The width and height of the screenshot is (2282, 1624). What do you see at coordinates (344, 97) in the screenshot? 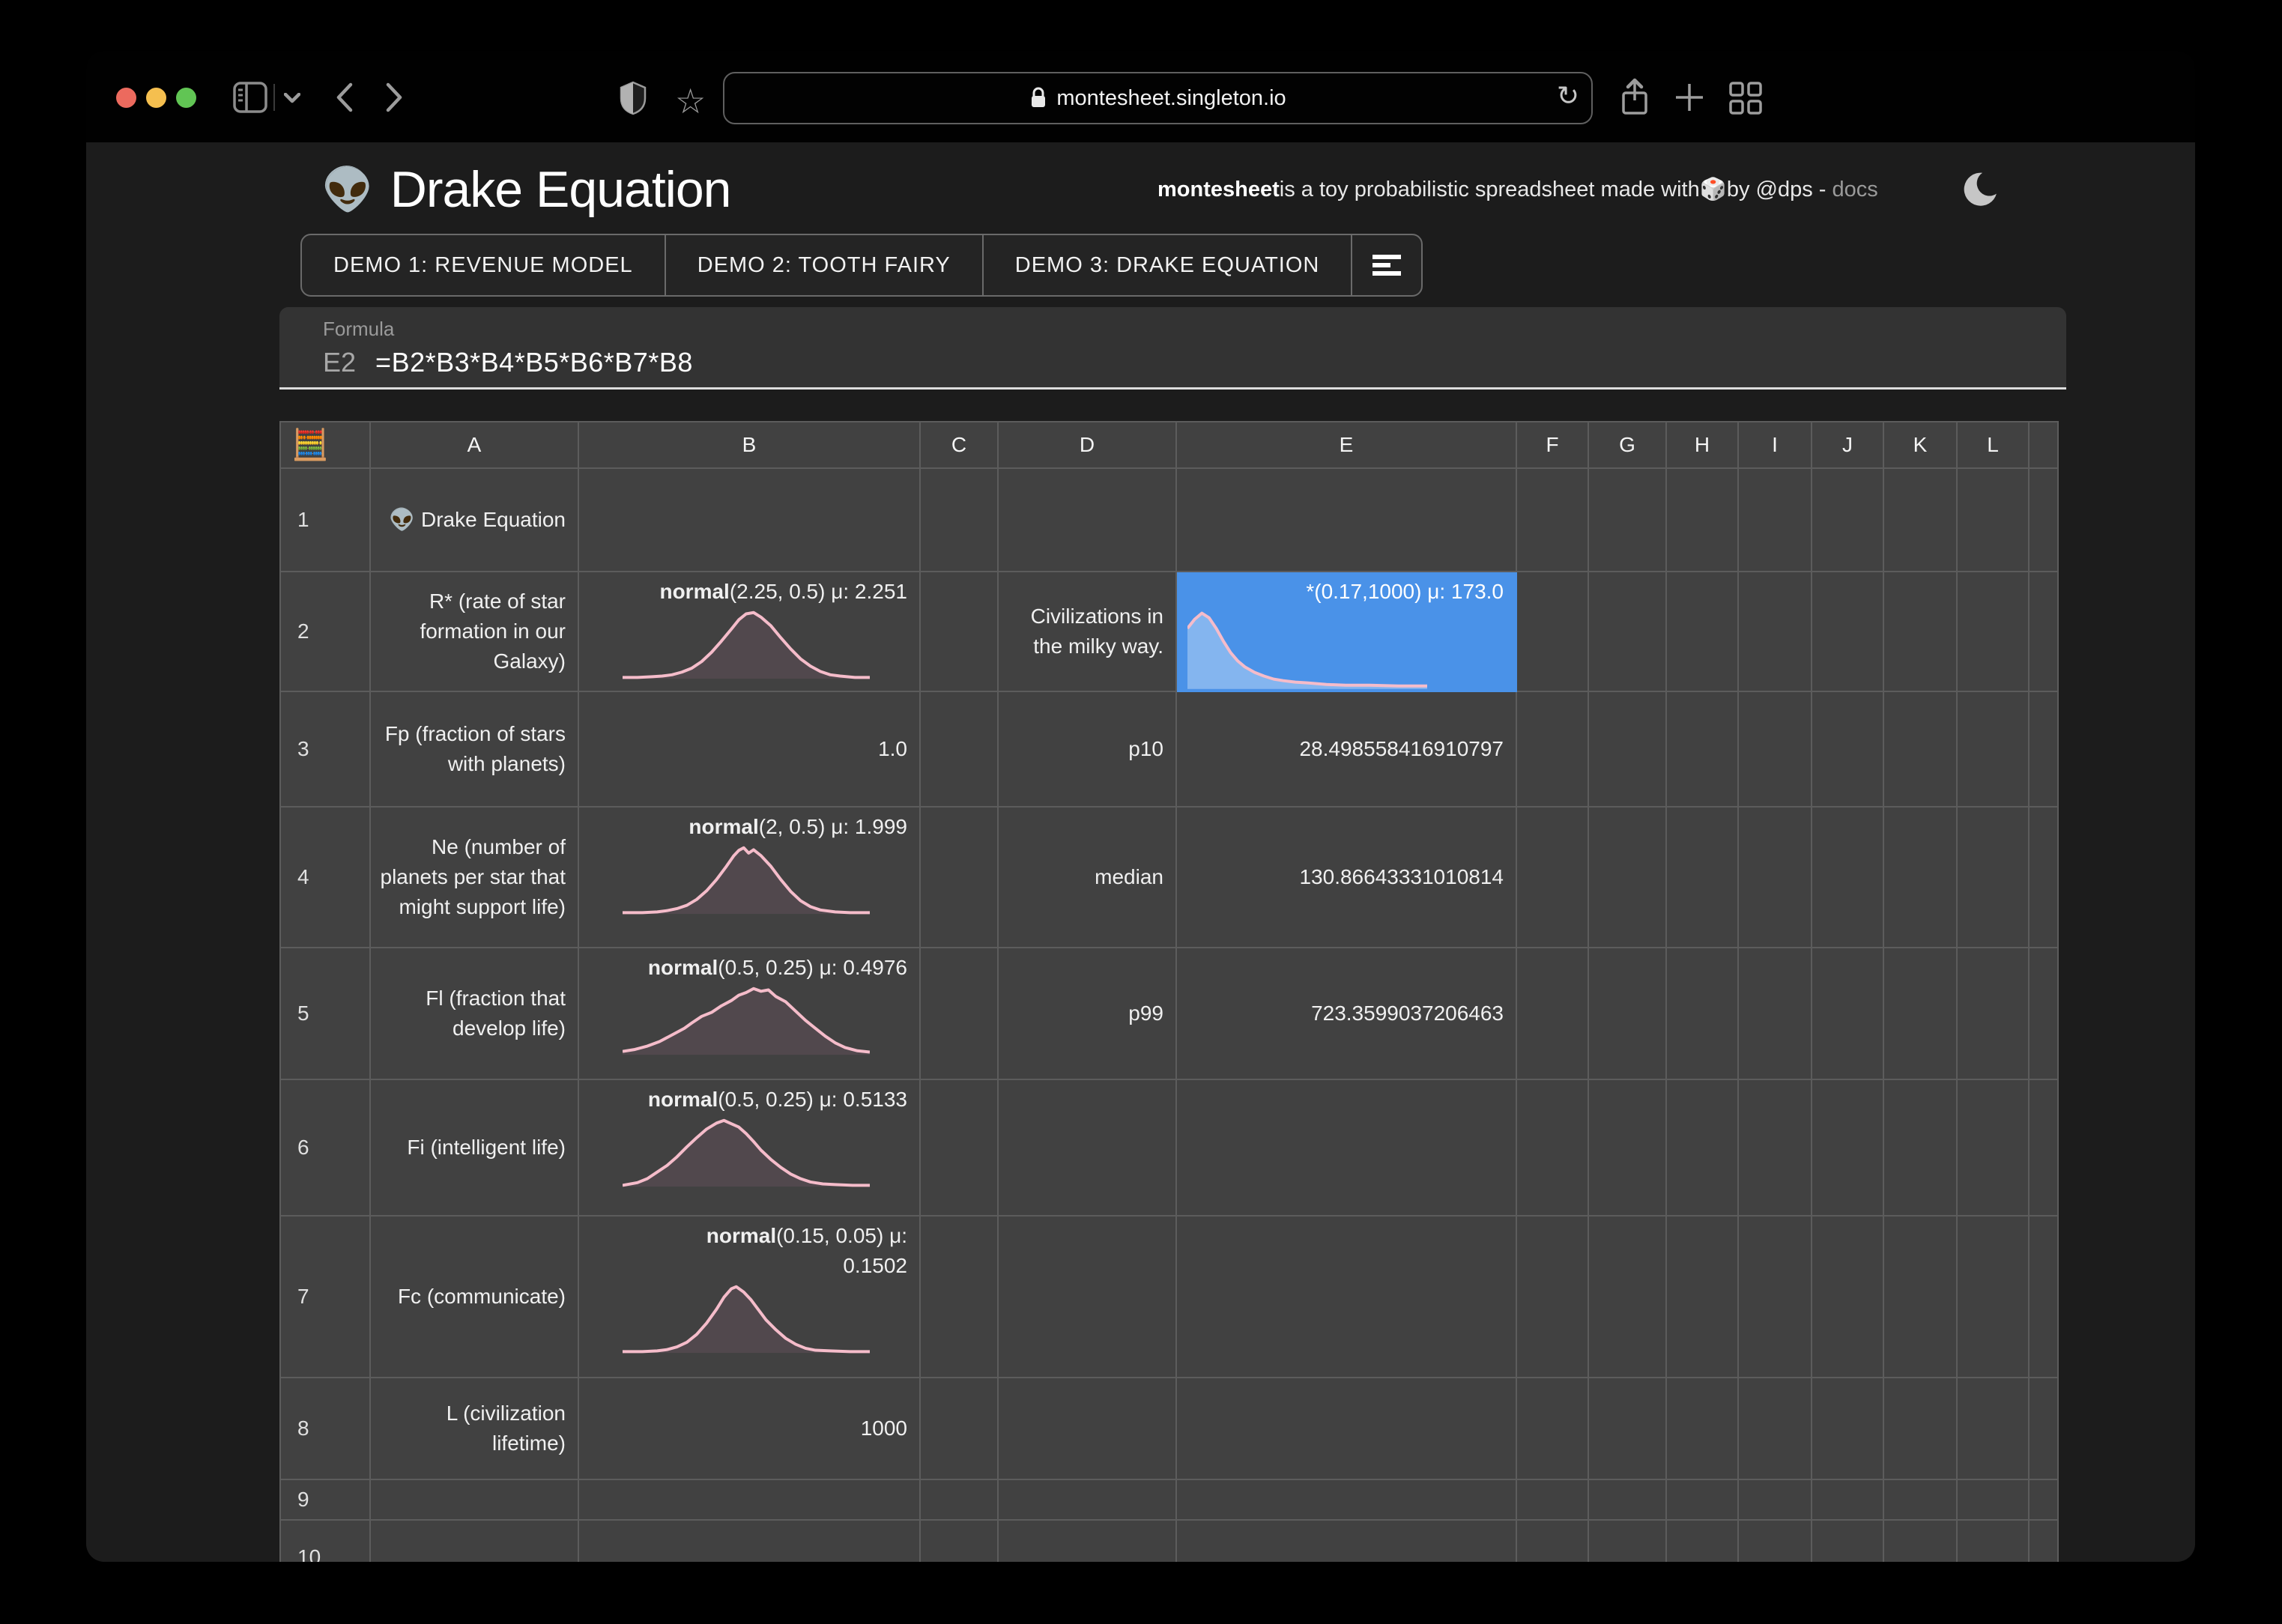
I see `back-button` at bounding box center [344, 97].